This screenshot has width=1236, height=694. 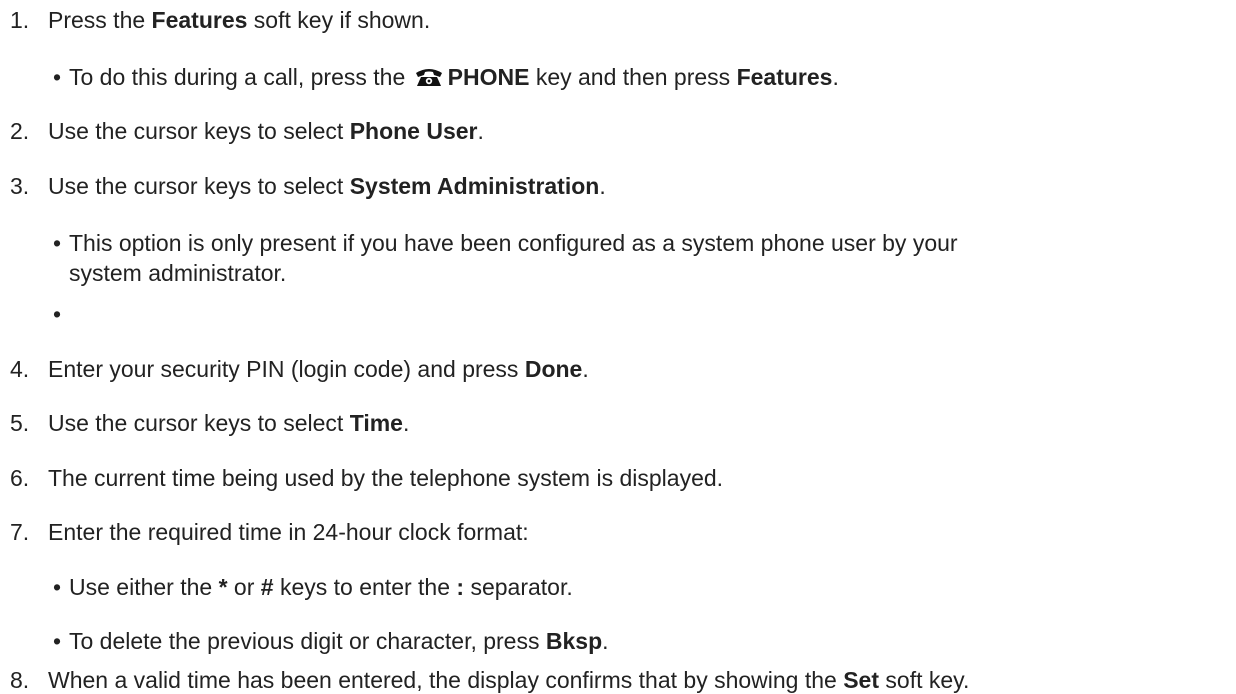 I want to click on bullet-text-line-2: system administrator., so click(x=178, y=273).